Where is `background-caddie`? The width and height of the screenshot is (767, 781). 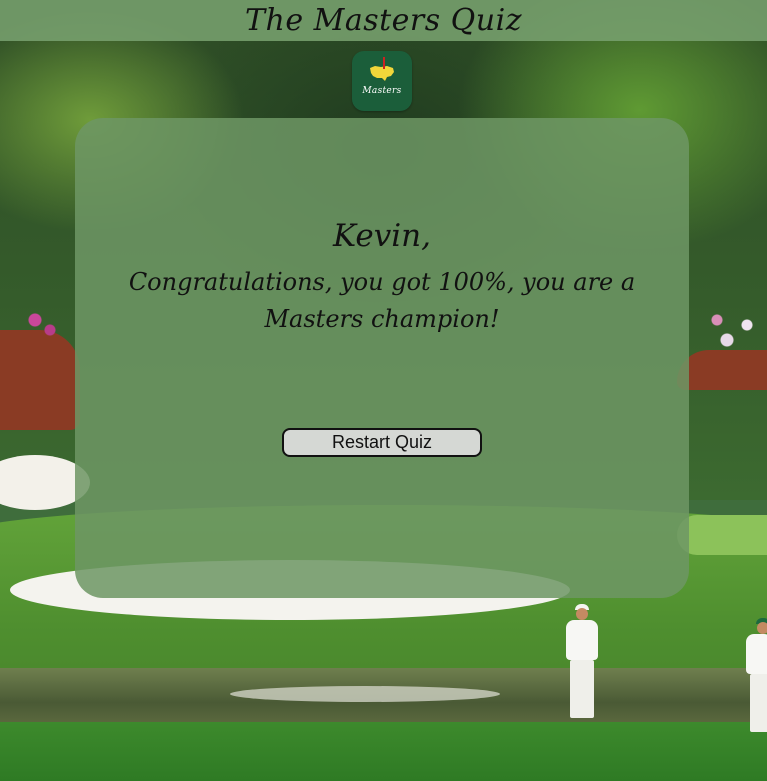 background-caddie is located at coordinates (754, 676).